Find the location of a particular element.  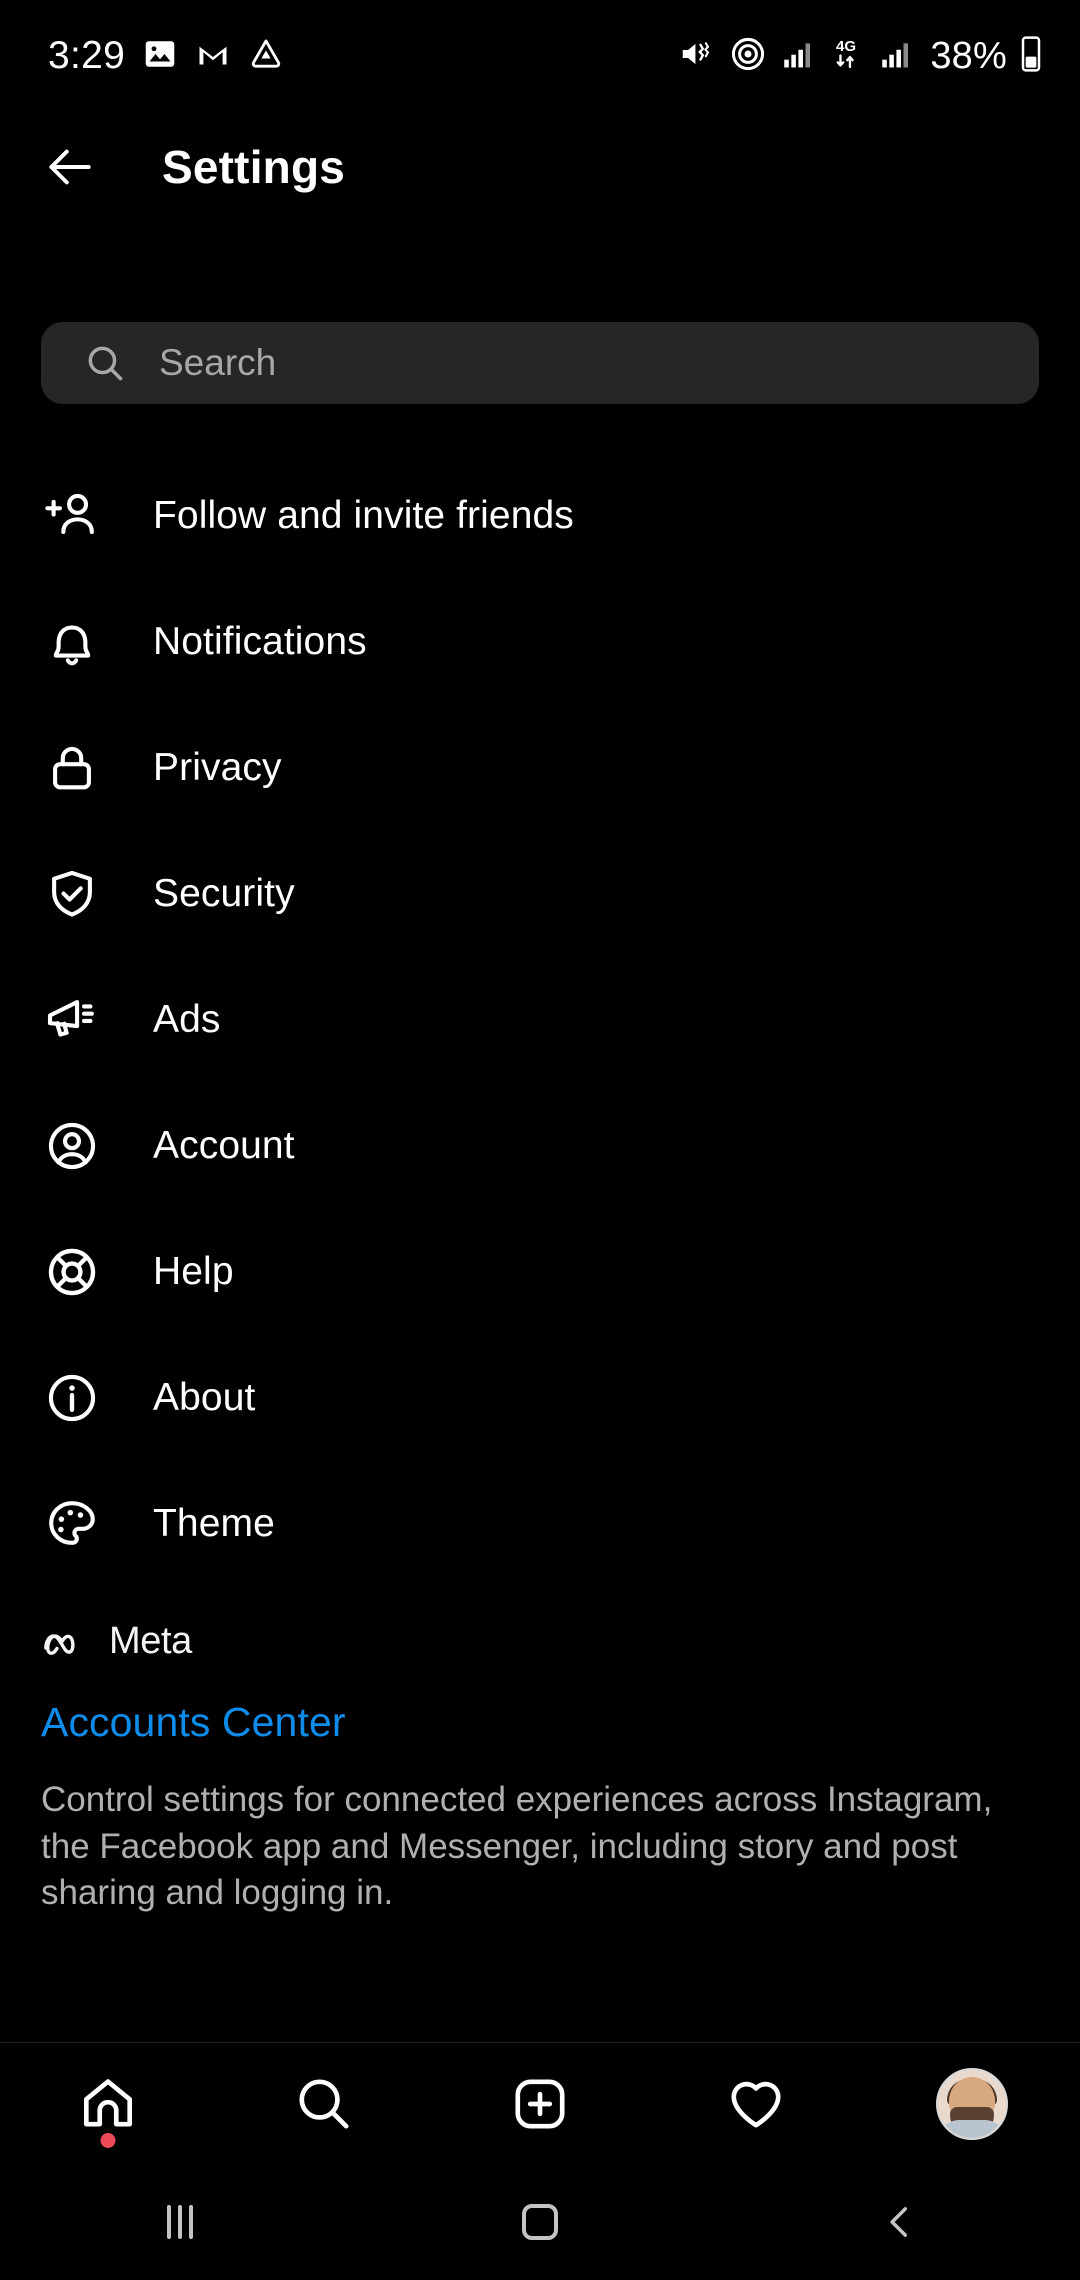

nav-back-button is located at coordinates (900, 2222).